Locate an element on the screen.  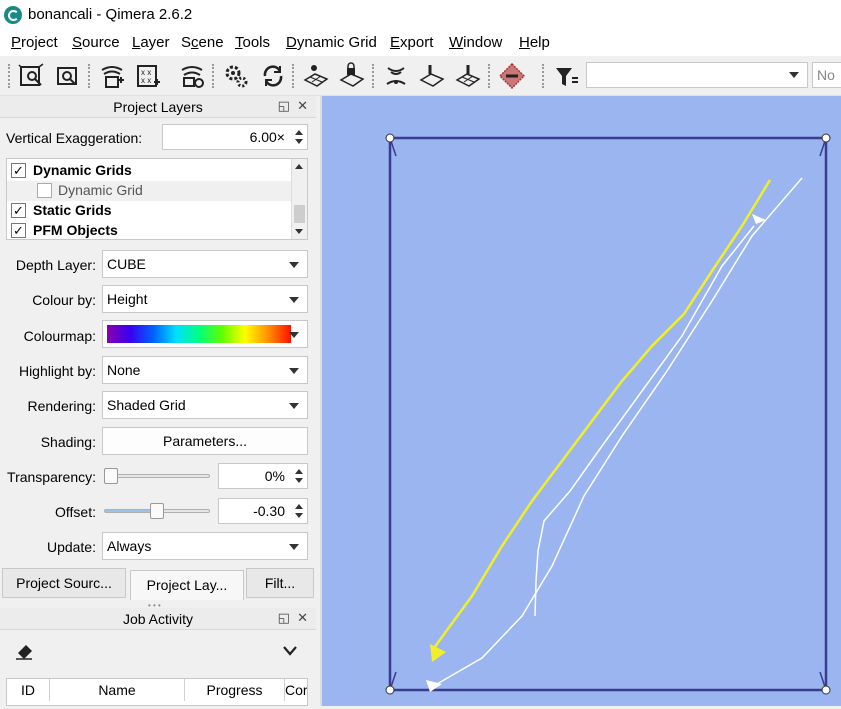
menu-layer: Layer is located at coordinates (151, 42).